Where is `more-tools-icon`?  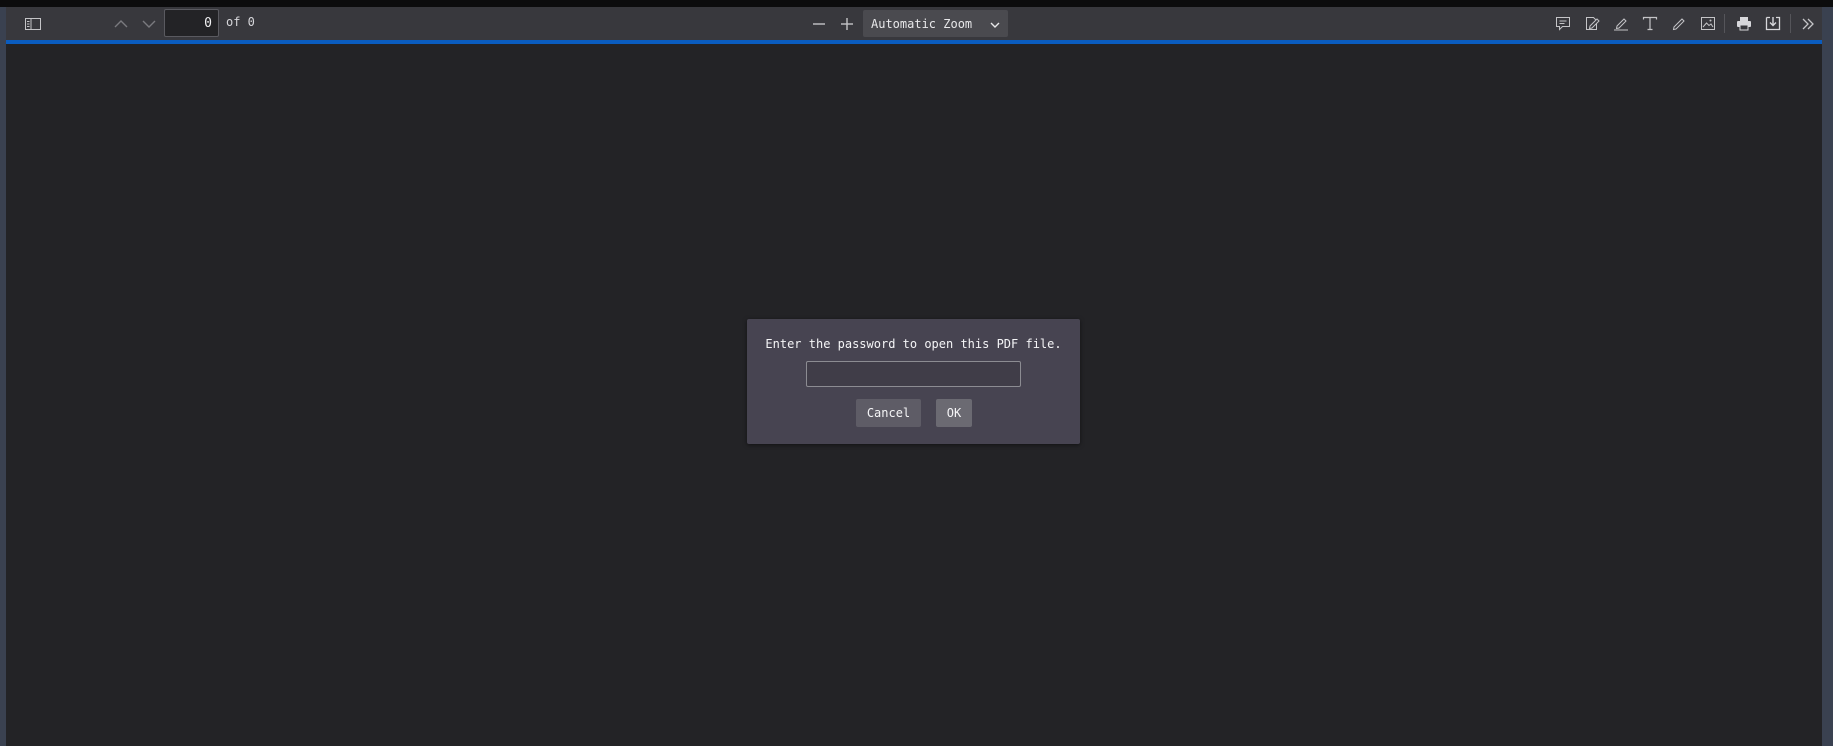
more-tools-icon is located at coordinates (1808, 24).